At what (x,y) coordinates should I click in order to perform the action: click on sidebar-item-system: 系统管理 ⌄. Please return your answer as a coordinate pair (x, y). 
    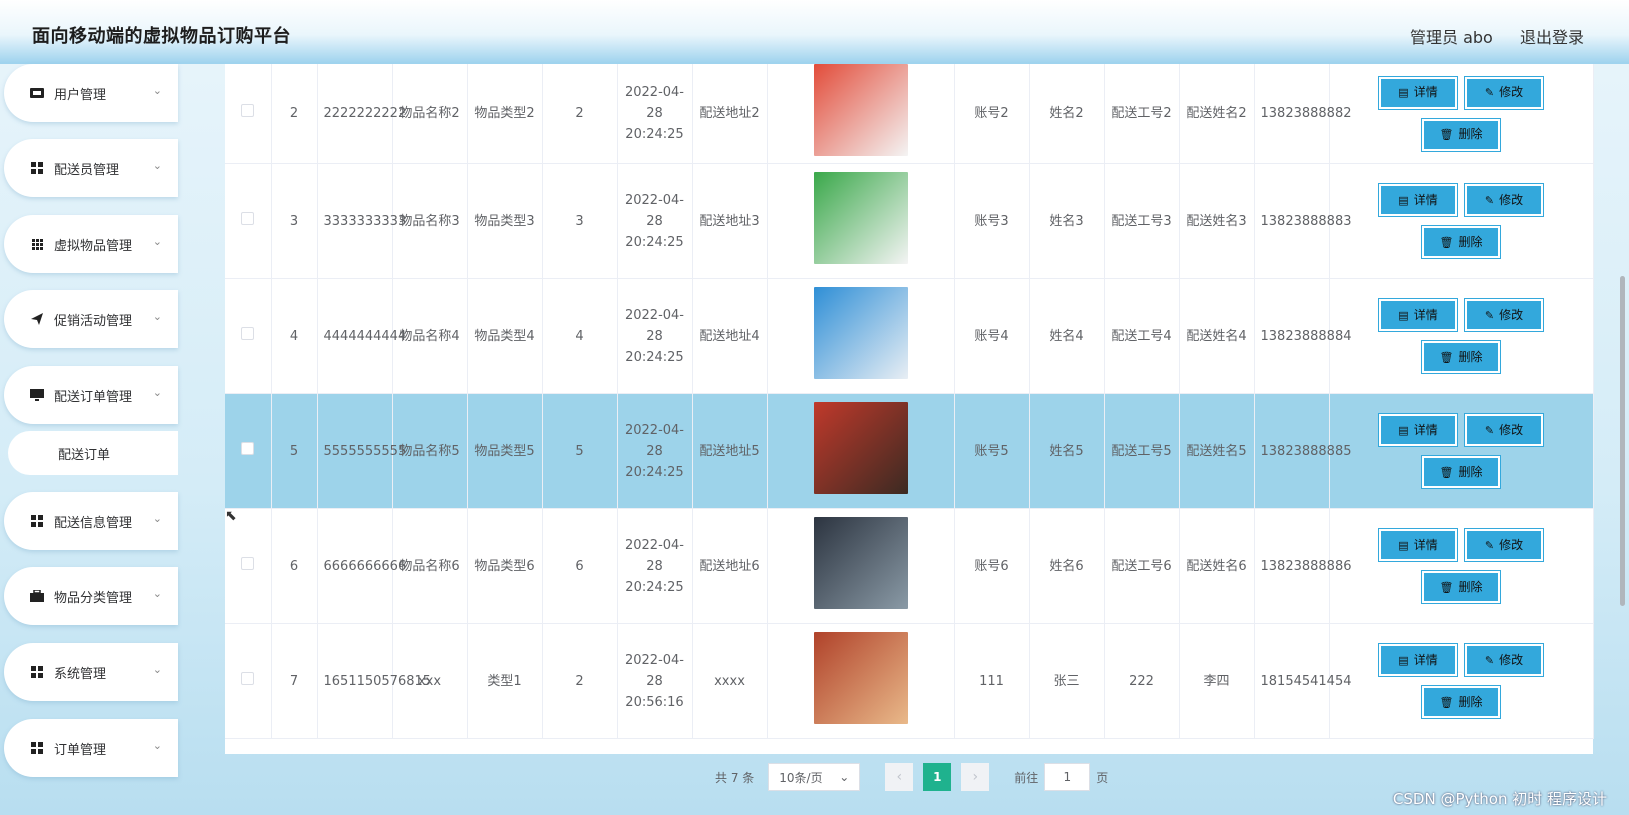
    Looking at the image, I should click on (91, 672).